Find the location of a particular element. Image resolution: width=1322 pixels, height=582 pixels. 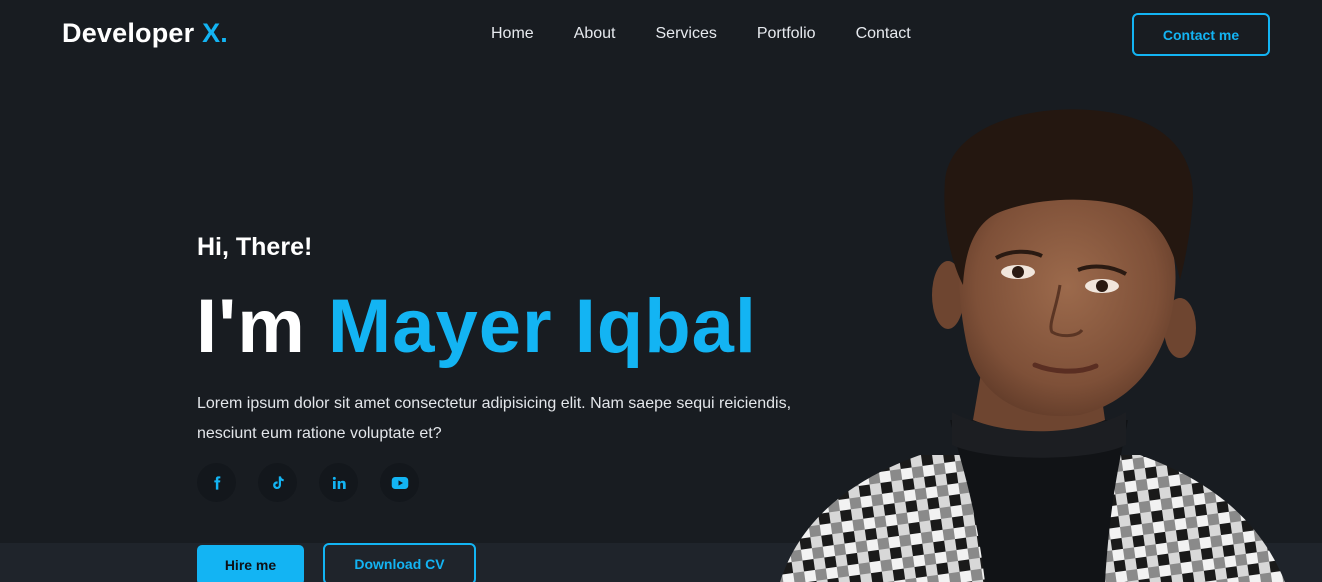

hero-title-name: Mayer Iqbal is located at coordinates (542, 326).